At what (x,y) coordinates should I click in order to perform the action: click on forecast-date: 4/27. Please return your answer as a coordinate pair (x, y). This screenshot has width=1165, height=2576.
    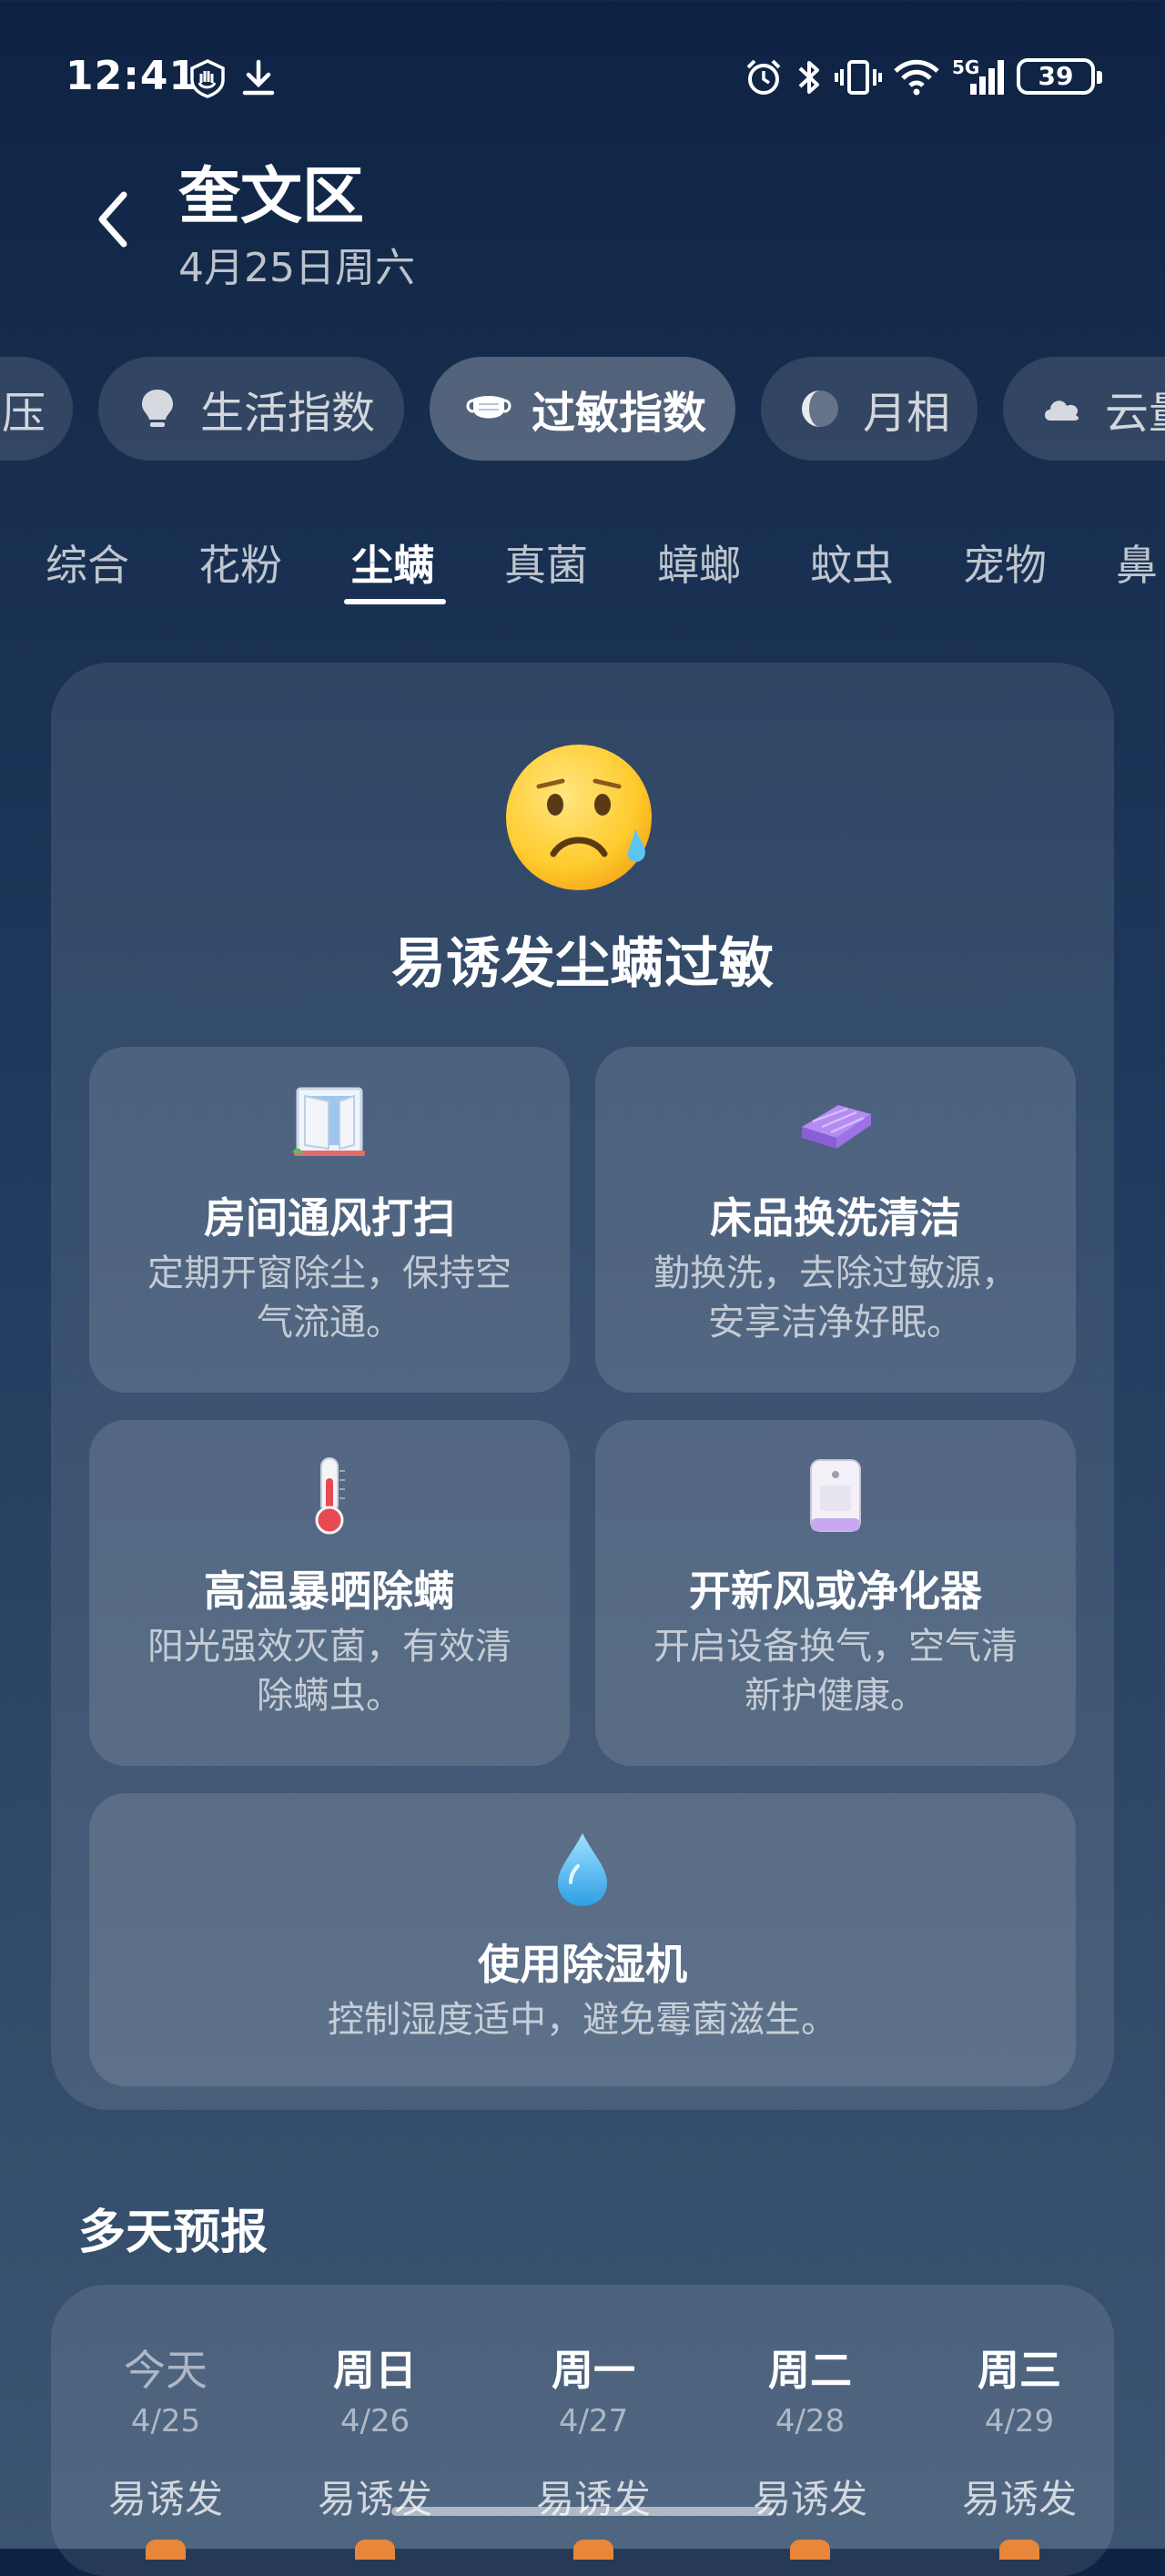
    Looking at the image, I should click on (593, 2421).